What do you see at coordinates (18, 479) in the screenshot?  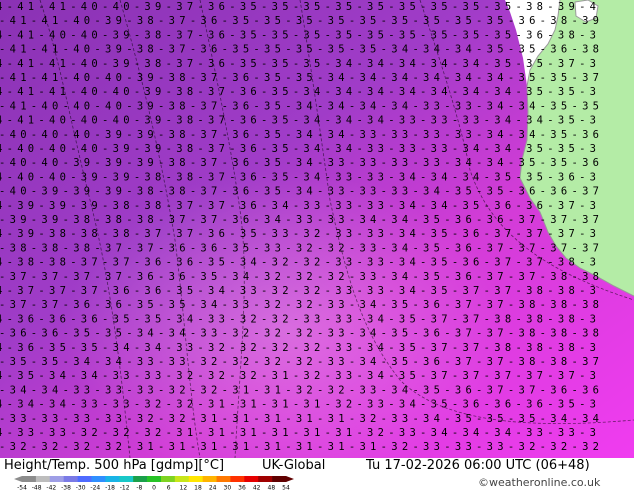 I see `legend-arrow-left` at bounding box center [18, 479].